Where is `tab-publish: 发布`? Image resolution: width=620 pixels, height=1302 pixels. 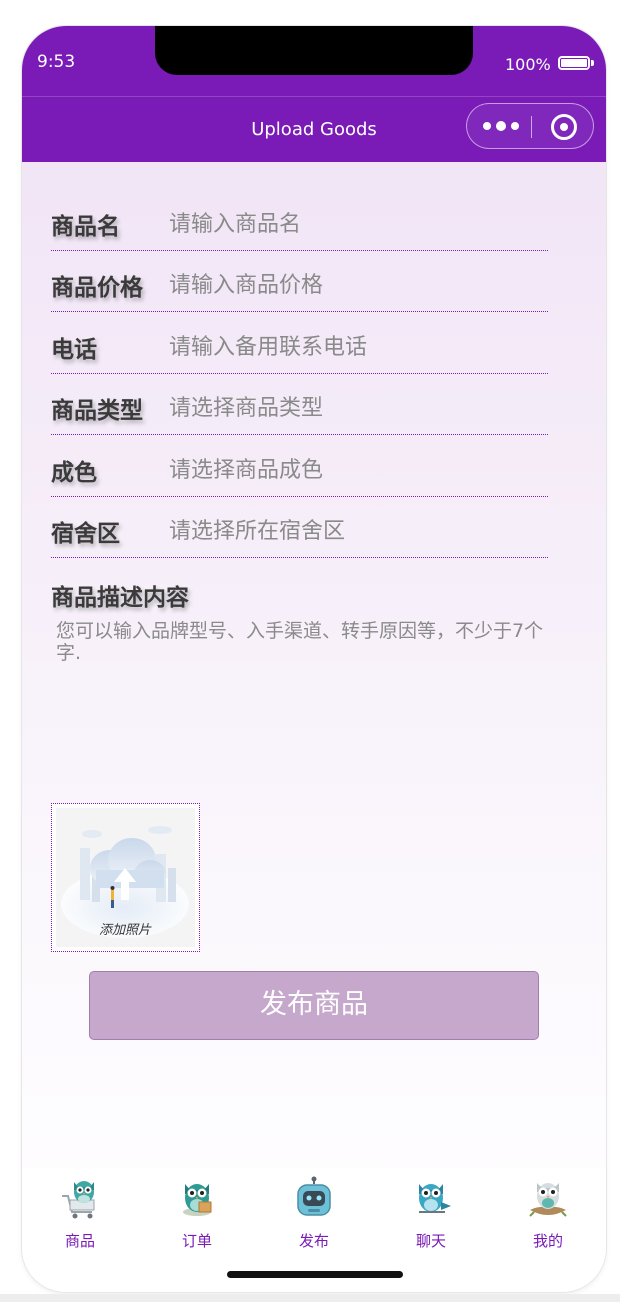 tab-publish: 发布 is located at coordinates (314, 1213).